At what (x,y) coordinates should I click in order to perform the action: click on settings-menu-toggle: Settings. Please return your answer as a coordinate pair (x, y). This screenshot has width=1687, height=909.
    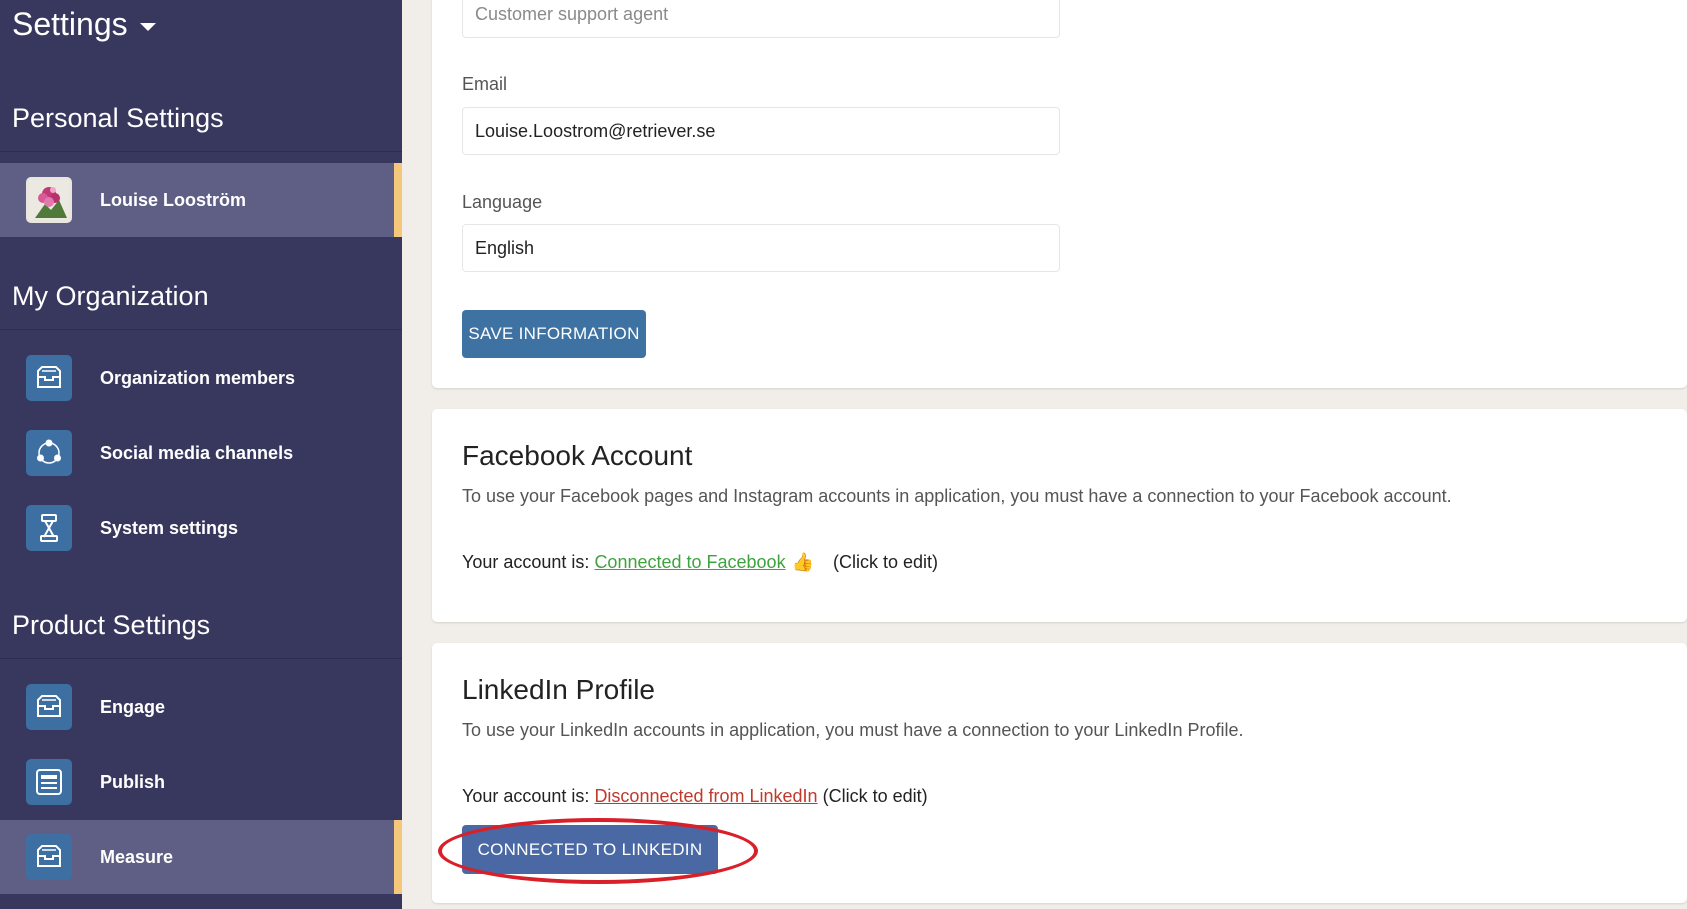
    Looking at the image, I should click on (84, 24).